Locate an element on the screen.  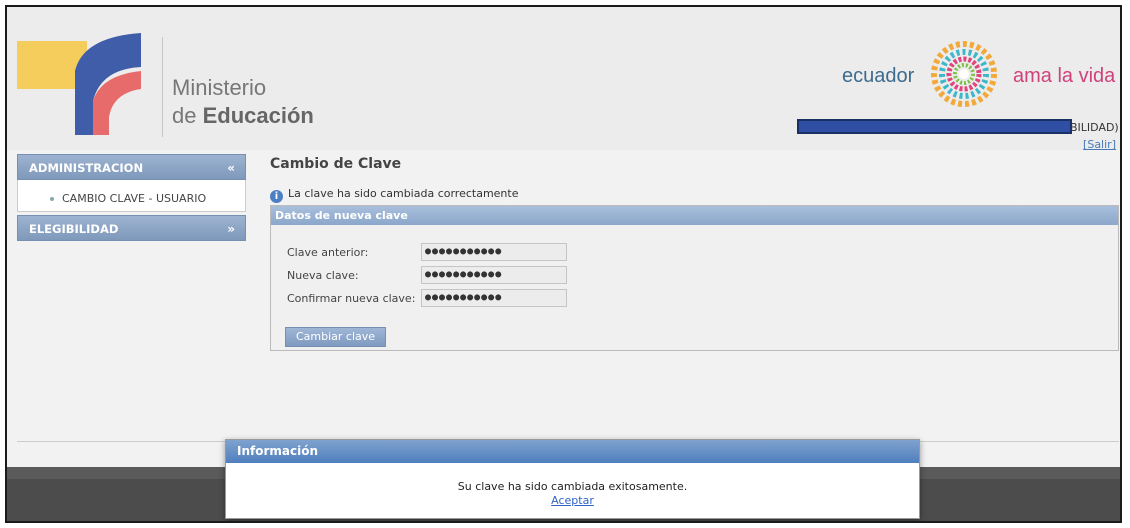
ministry-name-line1: Ministerio is located at coordinates (219, 87).